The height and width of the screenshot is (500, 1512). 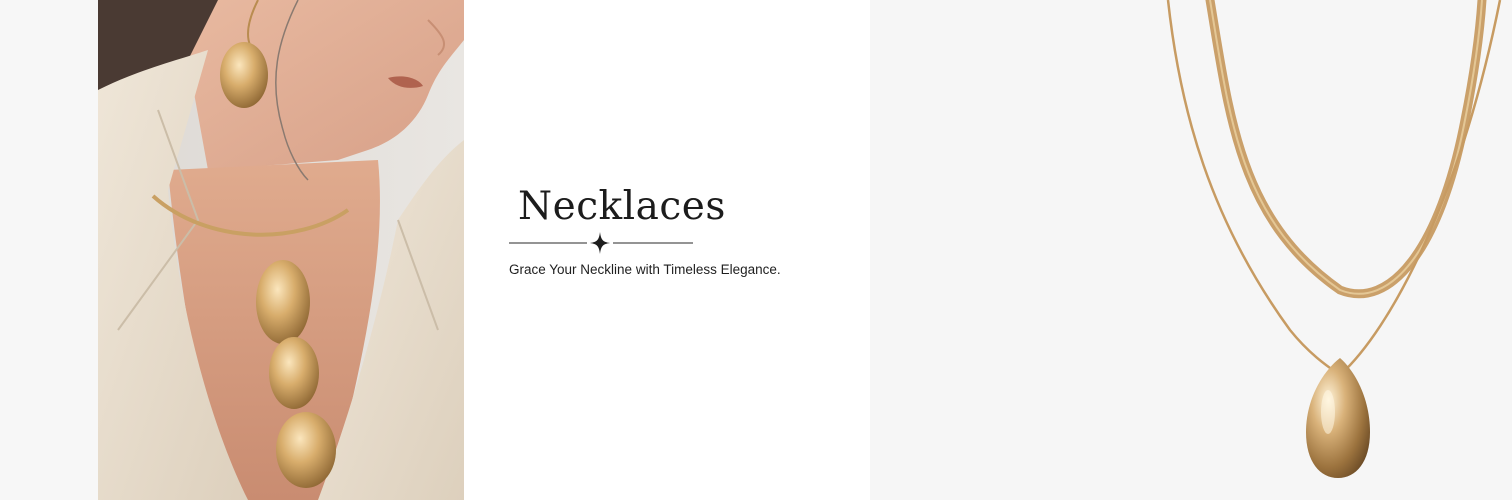 I want to click on banner-title: Necklaces, so click(x=622, y=206).